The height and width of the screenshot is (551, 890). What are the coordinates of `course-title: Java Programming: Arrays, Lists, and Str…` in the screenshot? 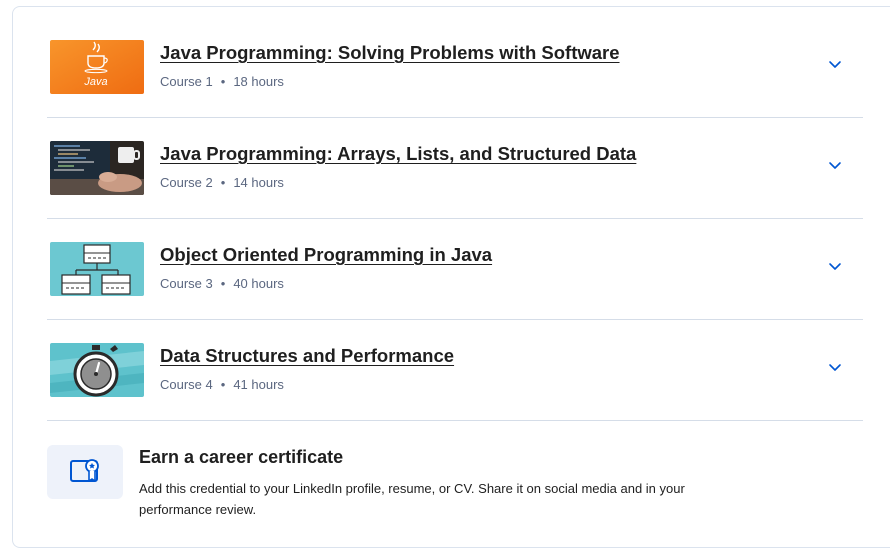 It's located at (398, 154).